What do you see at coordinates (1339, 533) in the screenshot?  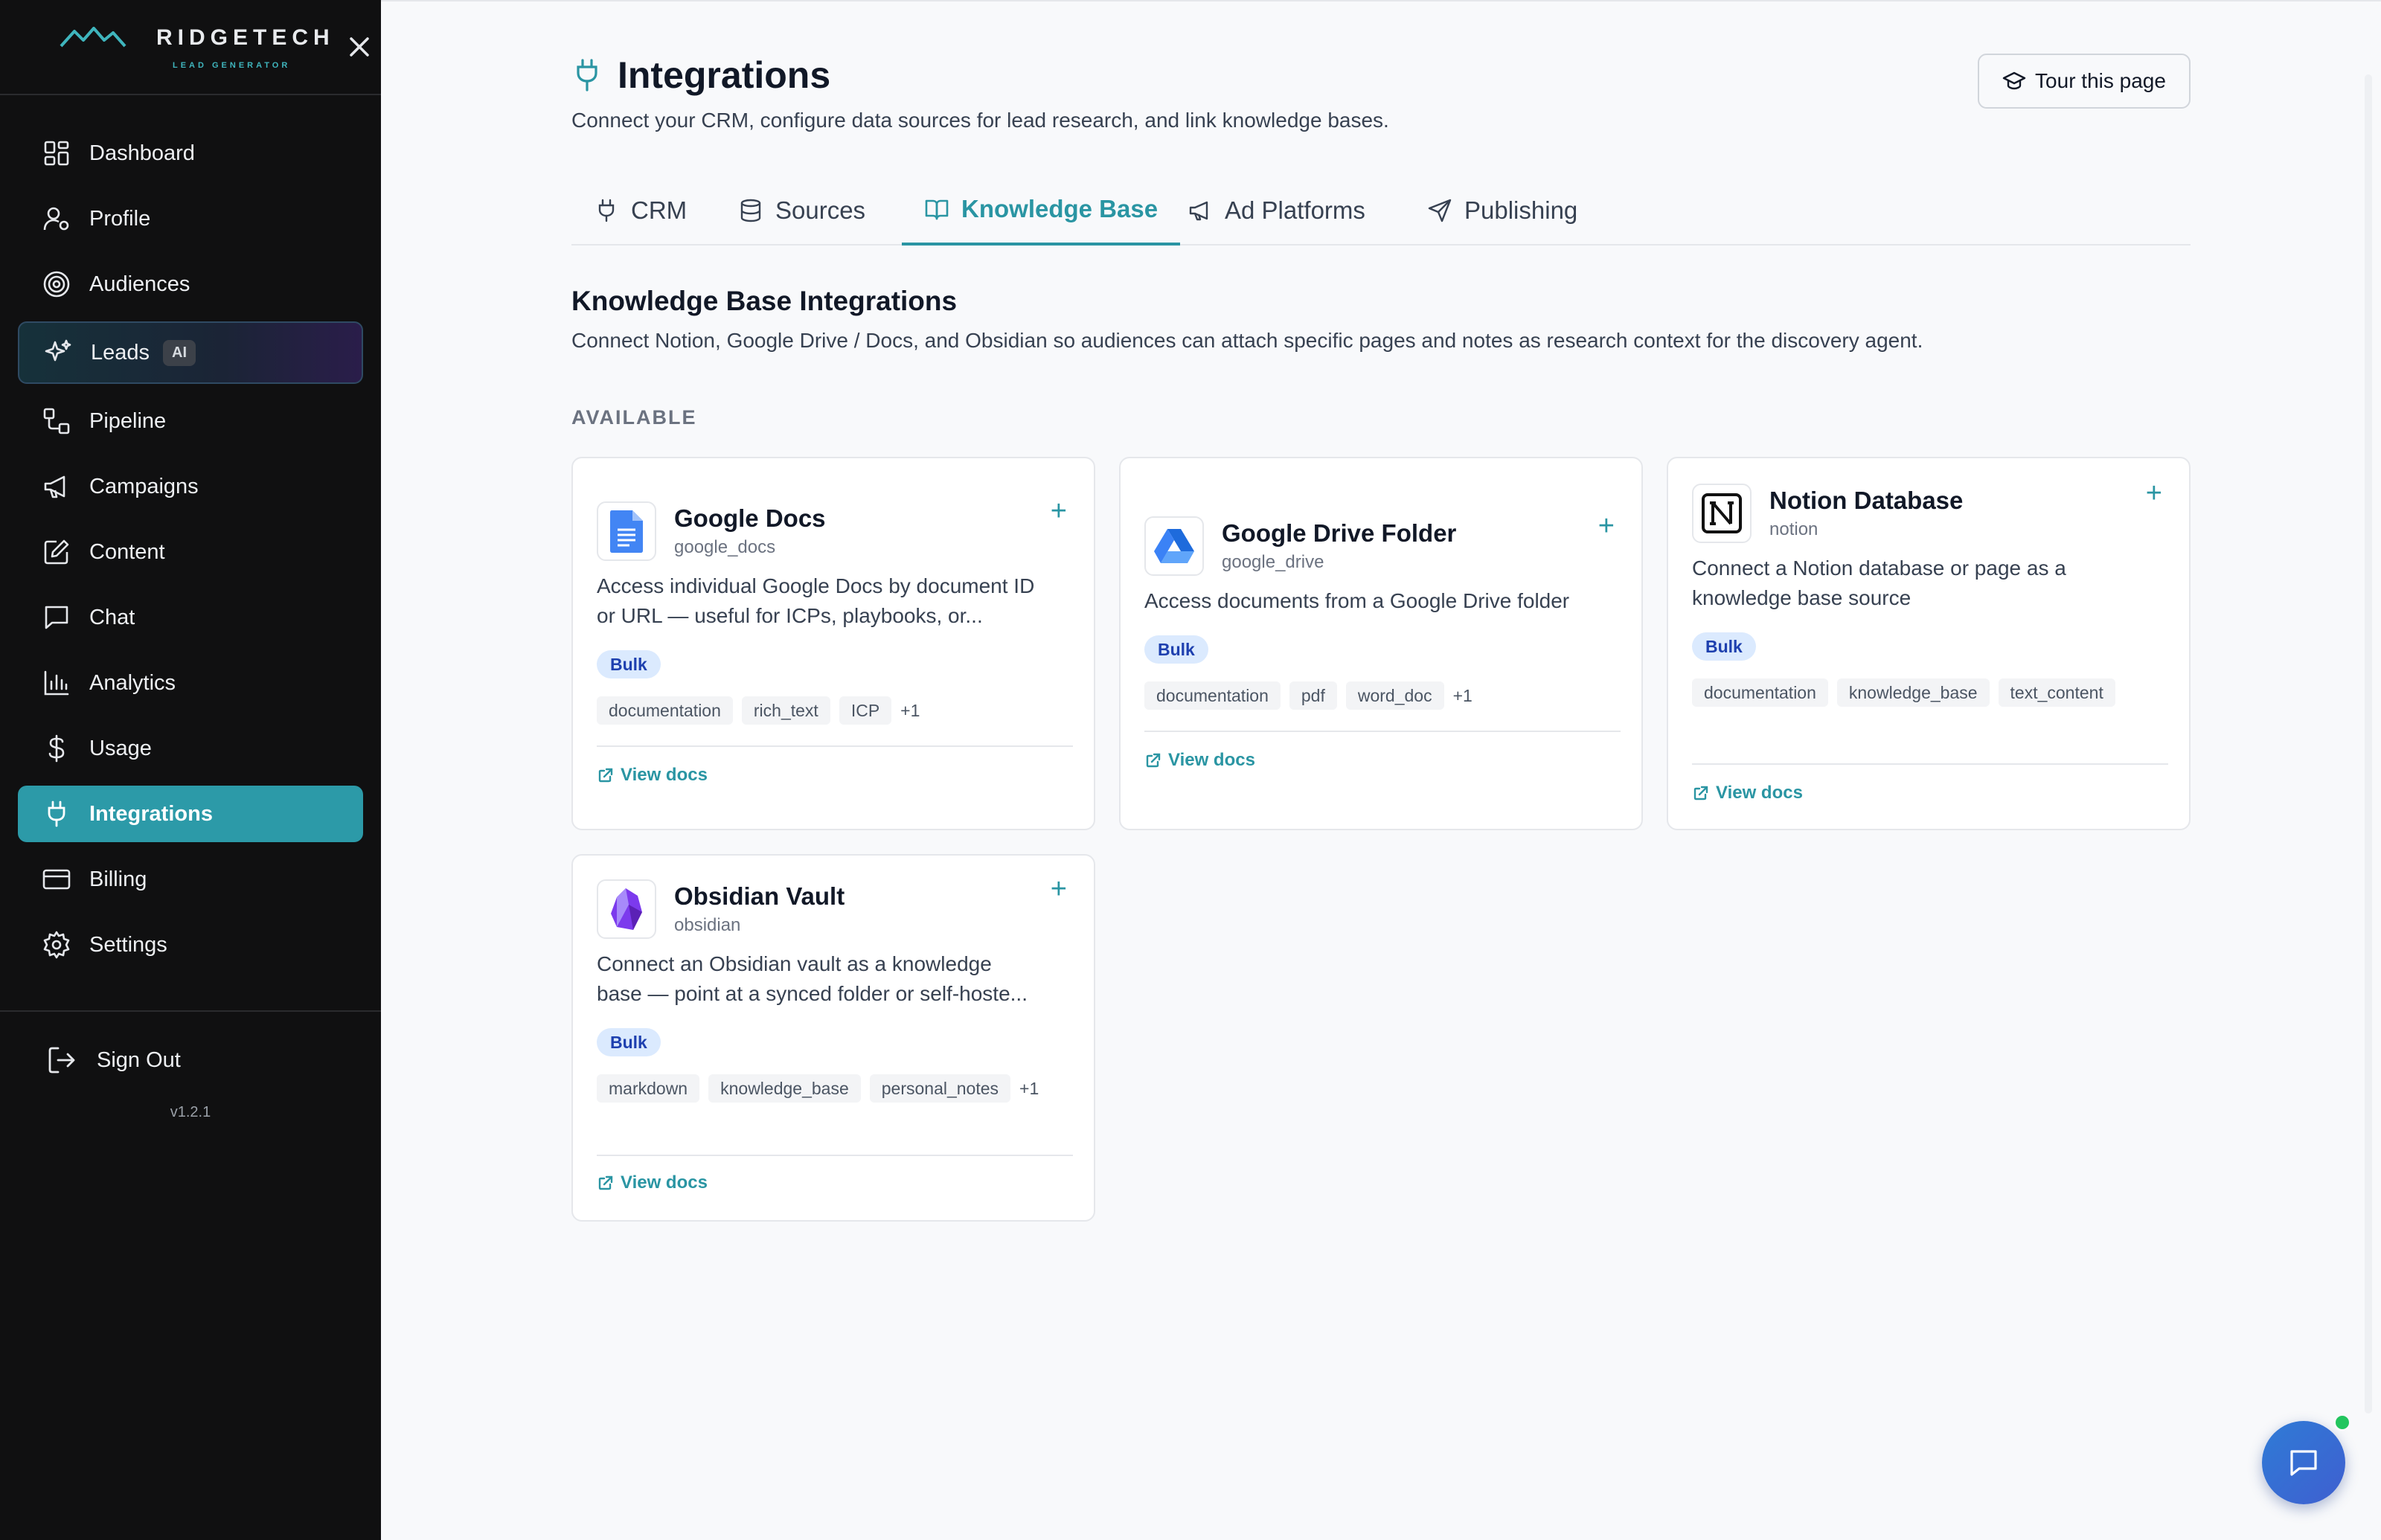 I see `integration-name: Google Drive Folder` at bounding box center [1339, 533].